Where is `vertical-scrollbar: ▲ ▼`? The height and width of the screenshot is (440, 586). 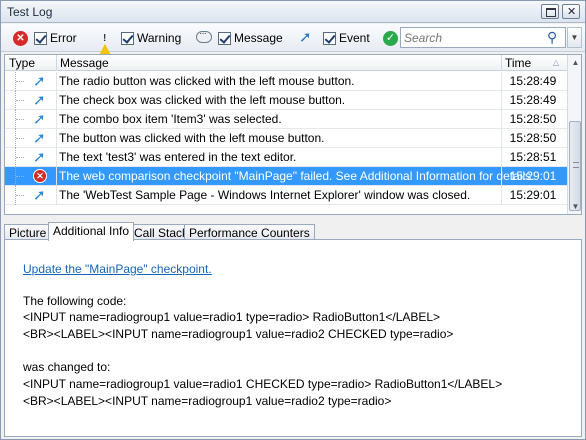
vertical-scrollbar: ▲ ▼ is located at coordinates (574, 134).